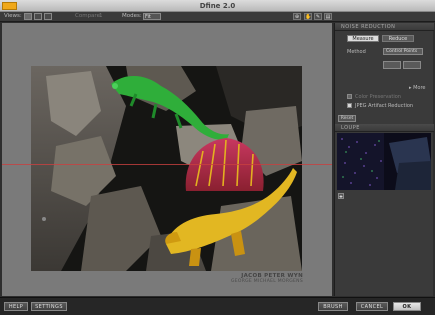 This screenshot has height=315, width=435. What do you see at coordinates (13, 16) in the screenshot?
I see `views-label: Views:` at bounding box center [13, 16].